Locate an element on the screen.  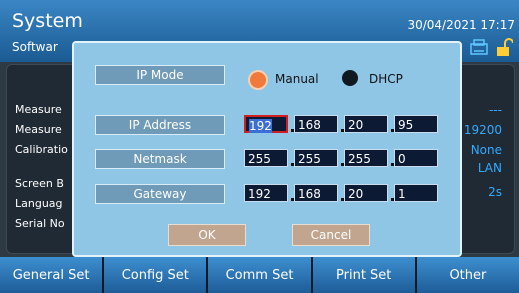
ip-octet-2-field: 168 is located at coordinates (316, 124).